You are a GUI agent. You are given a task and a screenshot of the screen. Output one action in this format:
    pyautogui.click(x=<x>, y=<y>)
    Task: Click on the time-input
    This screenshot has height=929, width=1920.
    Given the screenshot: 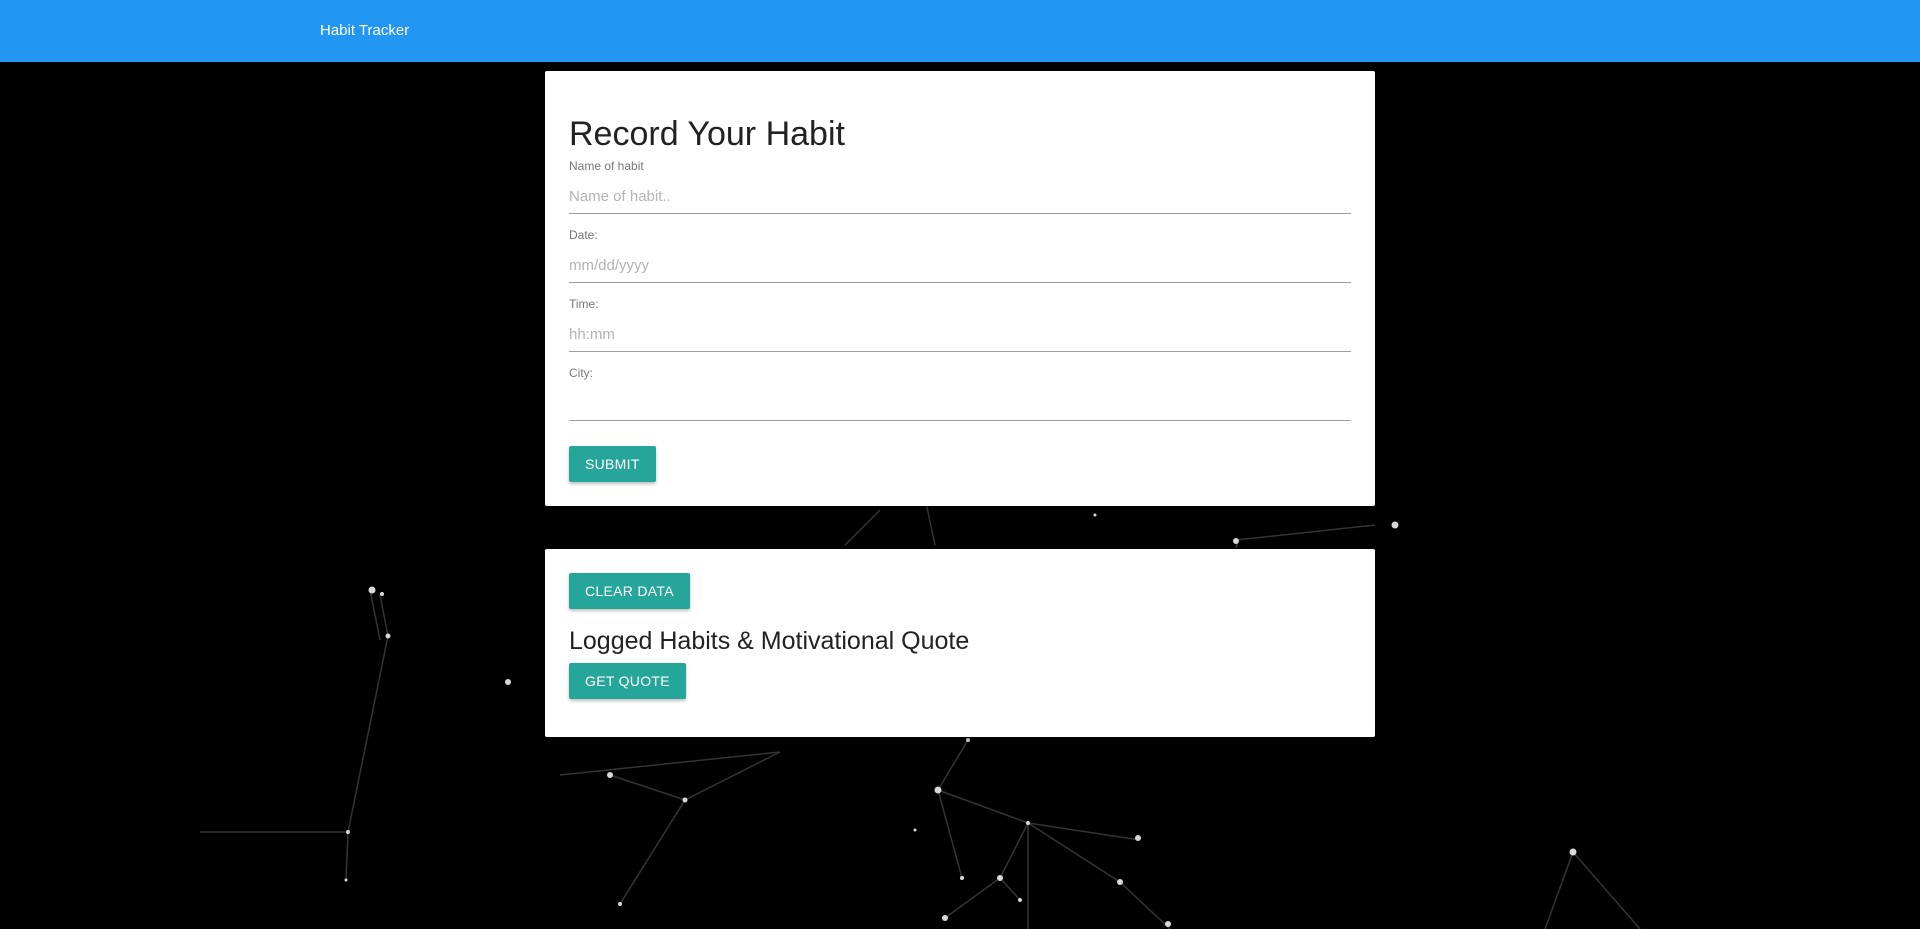 What is the action you would take?
    pyautogui.click(x=960, y=334)
    